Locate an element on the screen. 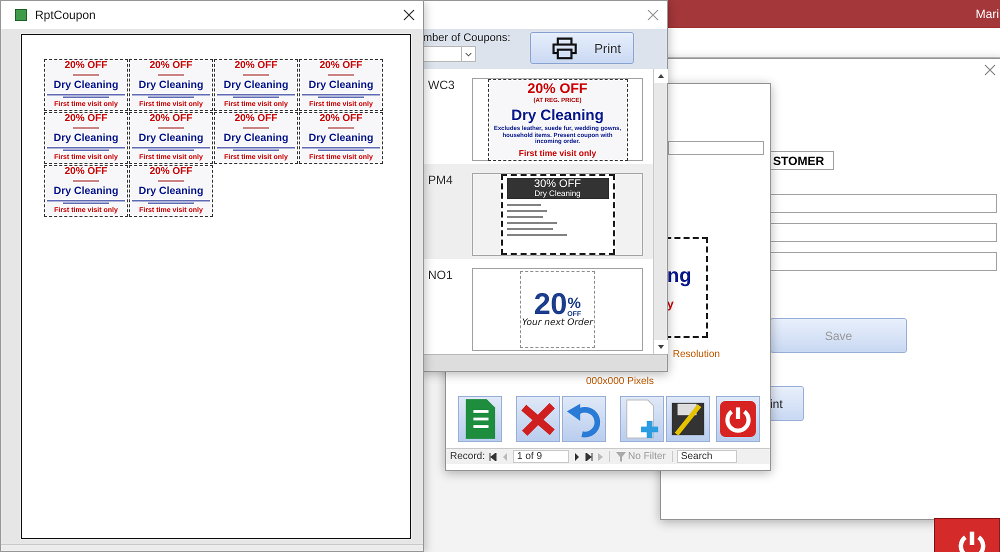 The width and height of the screenshot is (1000, 552). search-field: Search is located at coordinates (706, 456).